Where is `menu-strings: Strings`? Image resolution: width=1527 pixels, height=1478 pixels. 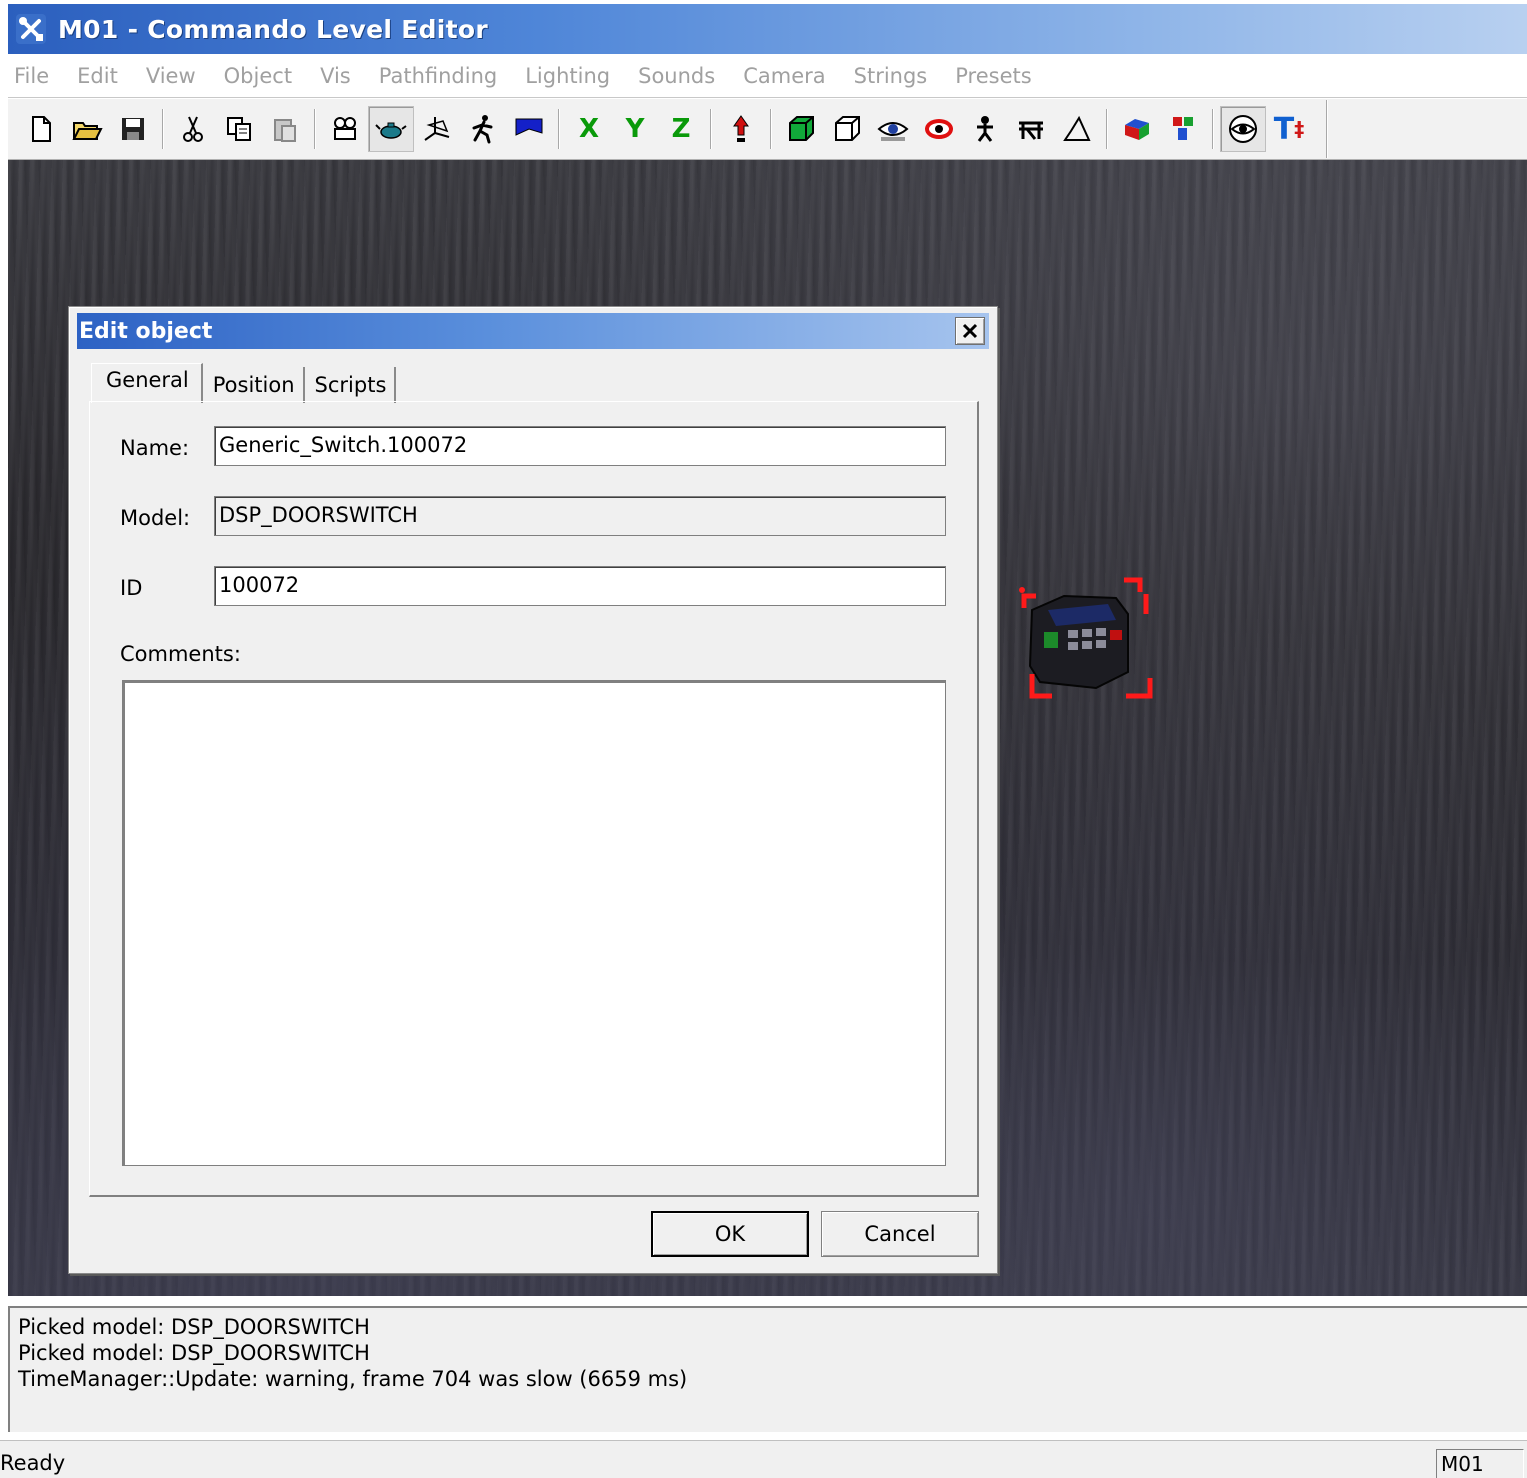 menu-strings: Strings is located at coordinates (890, 76).